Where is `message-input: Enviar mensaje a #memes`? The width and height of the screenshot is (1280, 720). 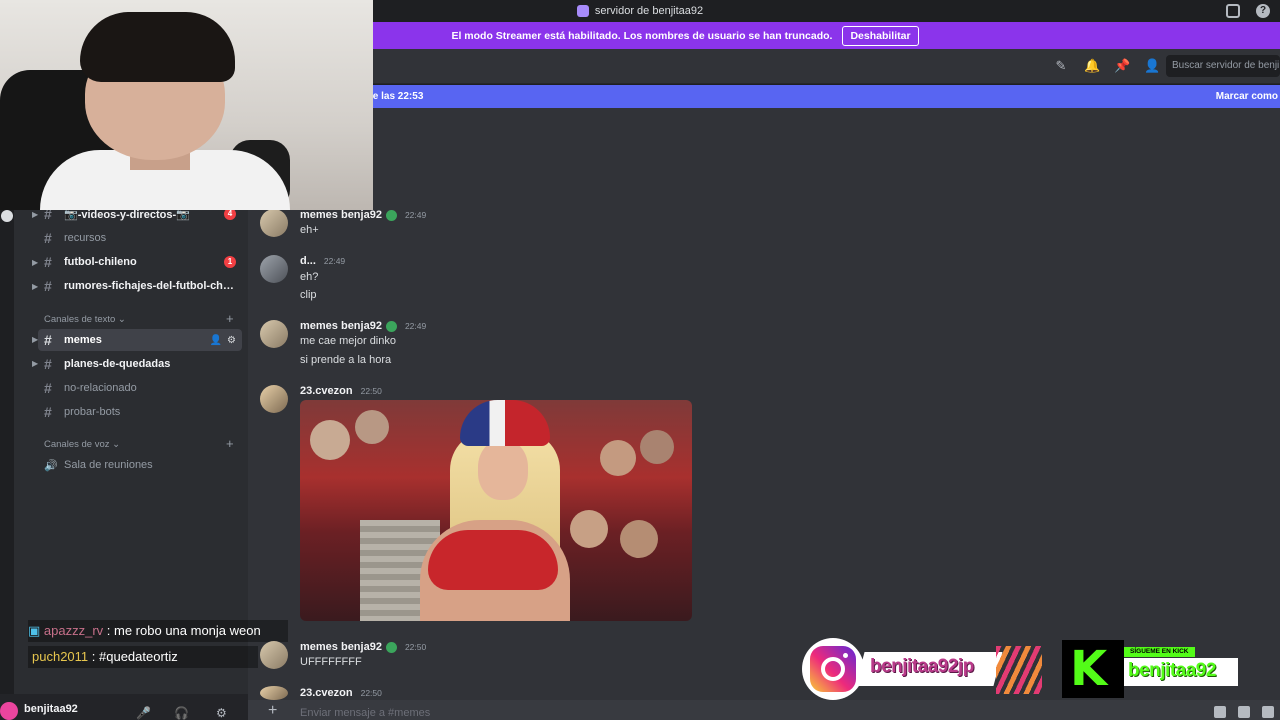
message-input: Enviar mensaje a #memes is located at coordinates (365, 713).